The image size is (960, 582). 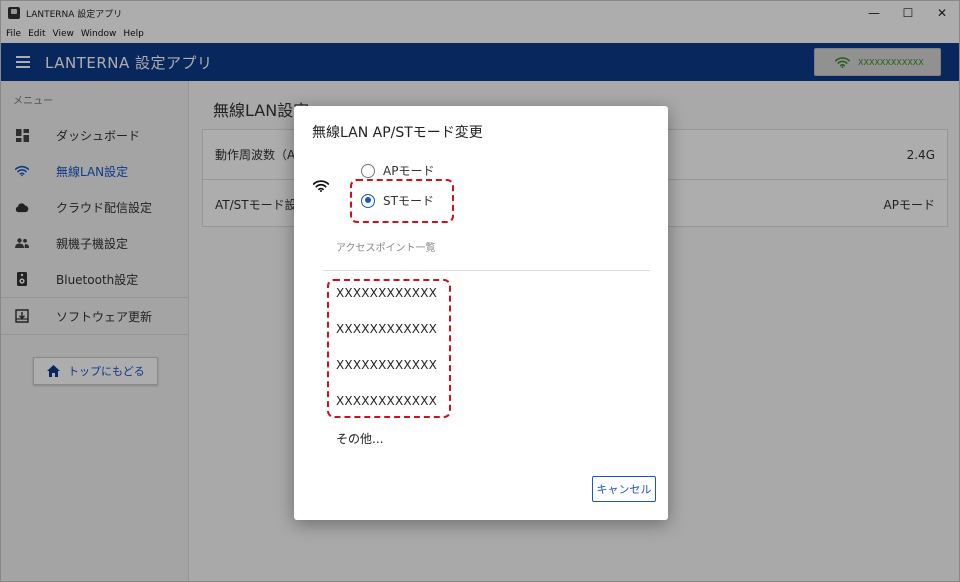 What do you see at coordinates (409, 171) in the screenshot?
I see `ap-mode-label: APモード` at bounding box center [409, 171].